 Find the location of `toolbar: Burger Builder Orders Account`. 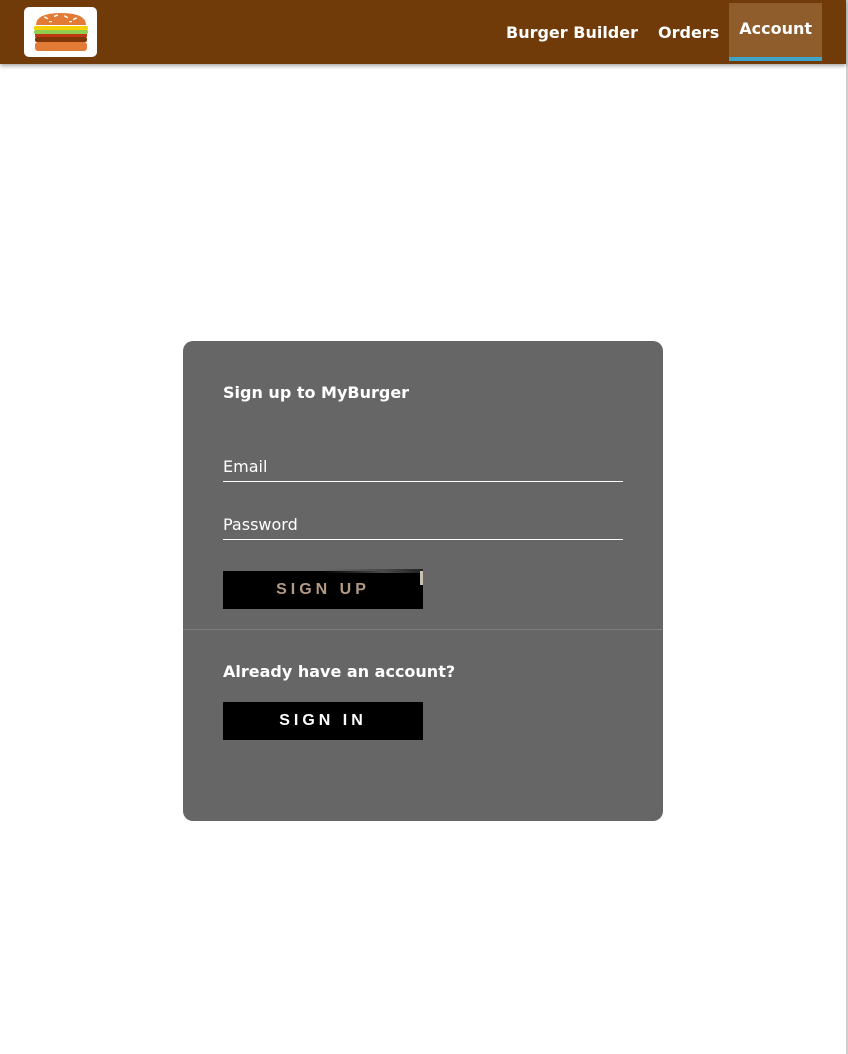

toolbar: Burger Builder Orders Account is located at coordinates (423, 32).